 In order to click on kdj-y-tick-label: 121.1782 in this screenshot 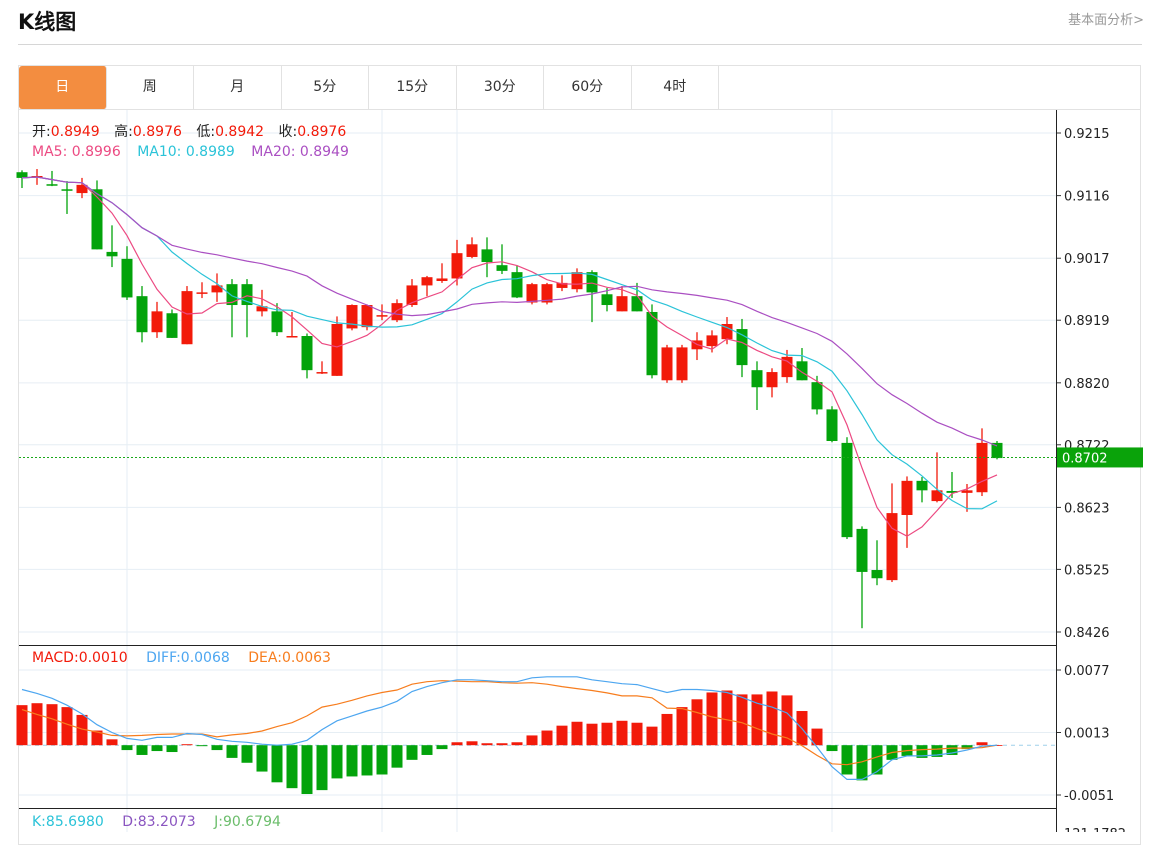, I will do `click(1095, 829)`.